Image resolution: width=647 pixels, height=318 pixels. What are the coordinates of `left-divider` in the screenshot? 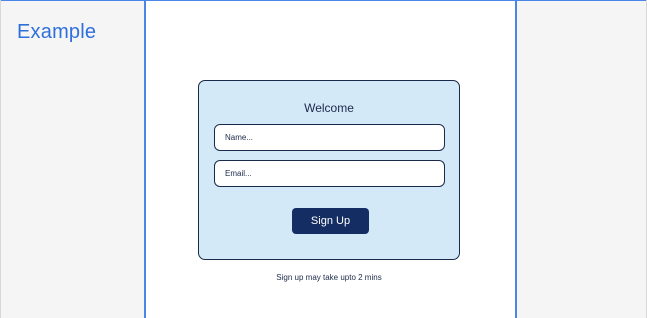 It's located at (145, 159).